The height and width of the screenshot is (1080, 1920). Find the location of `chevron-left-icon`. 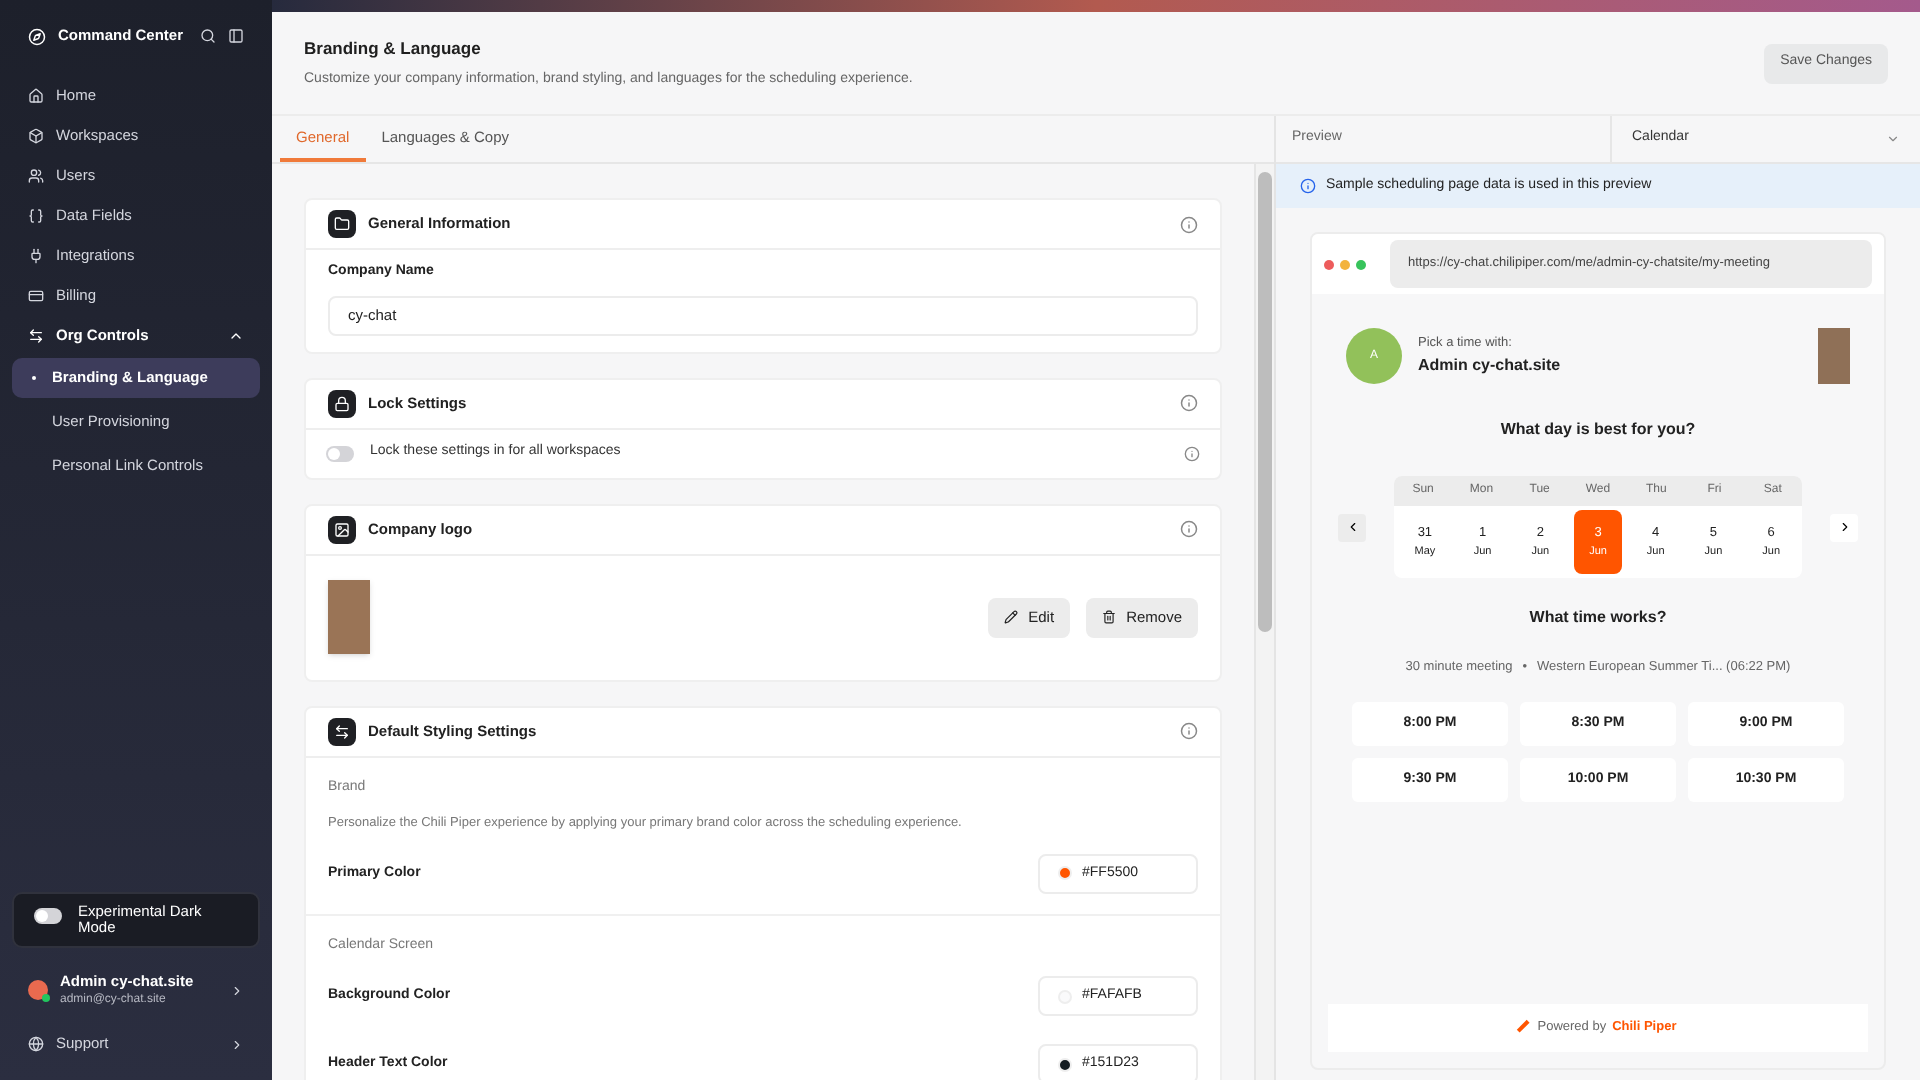

chevron-left-icon is located at coordinates (1352, 527).